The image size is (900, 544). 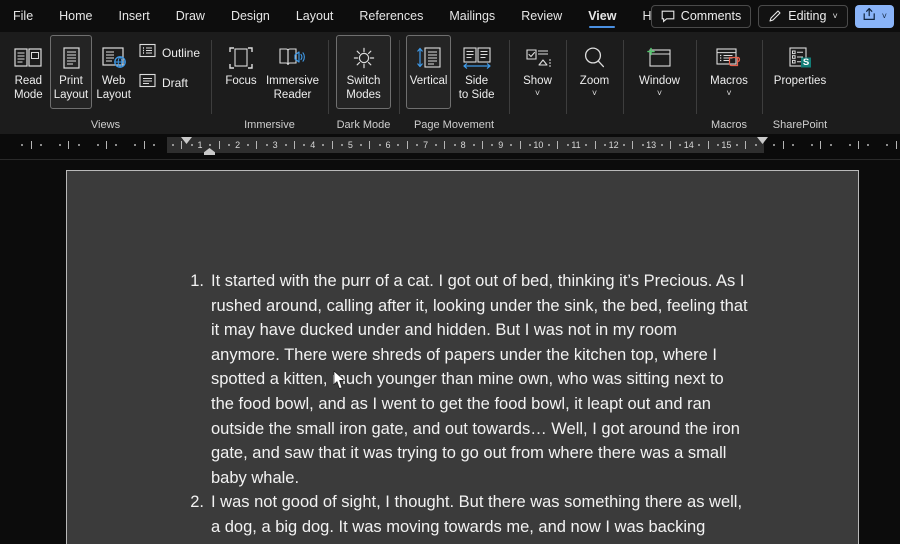 I want to click on side-to-side-button: Side to Side, so click(x=476, y=72).